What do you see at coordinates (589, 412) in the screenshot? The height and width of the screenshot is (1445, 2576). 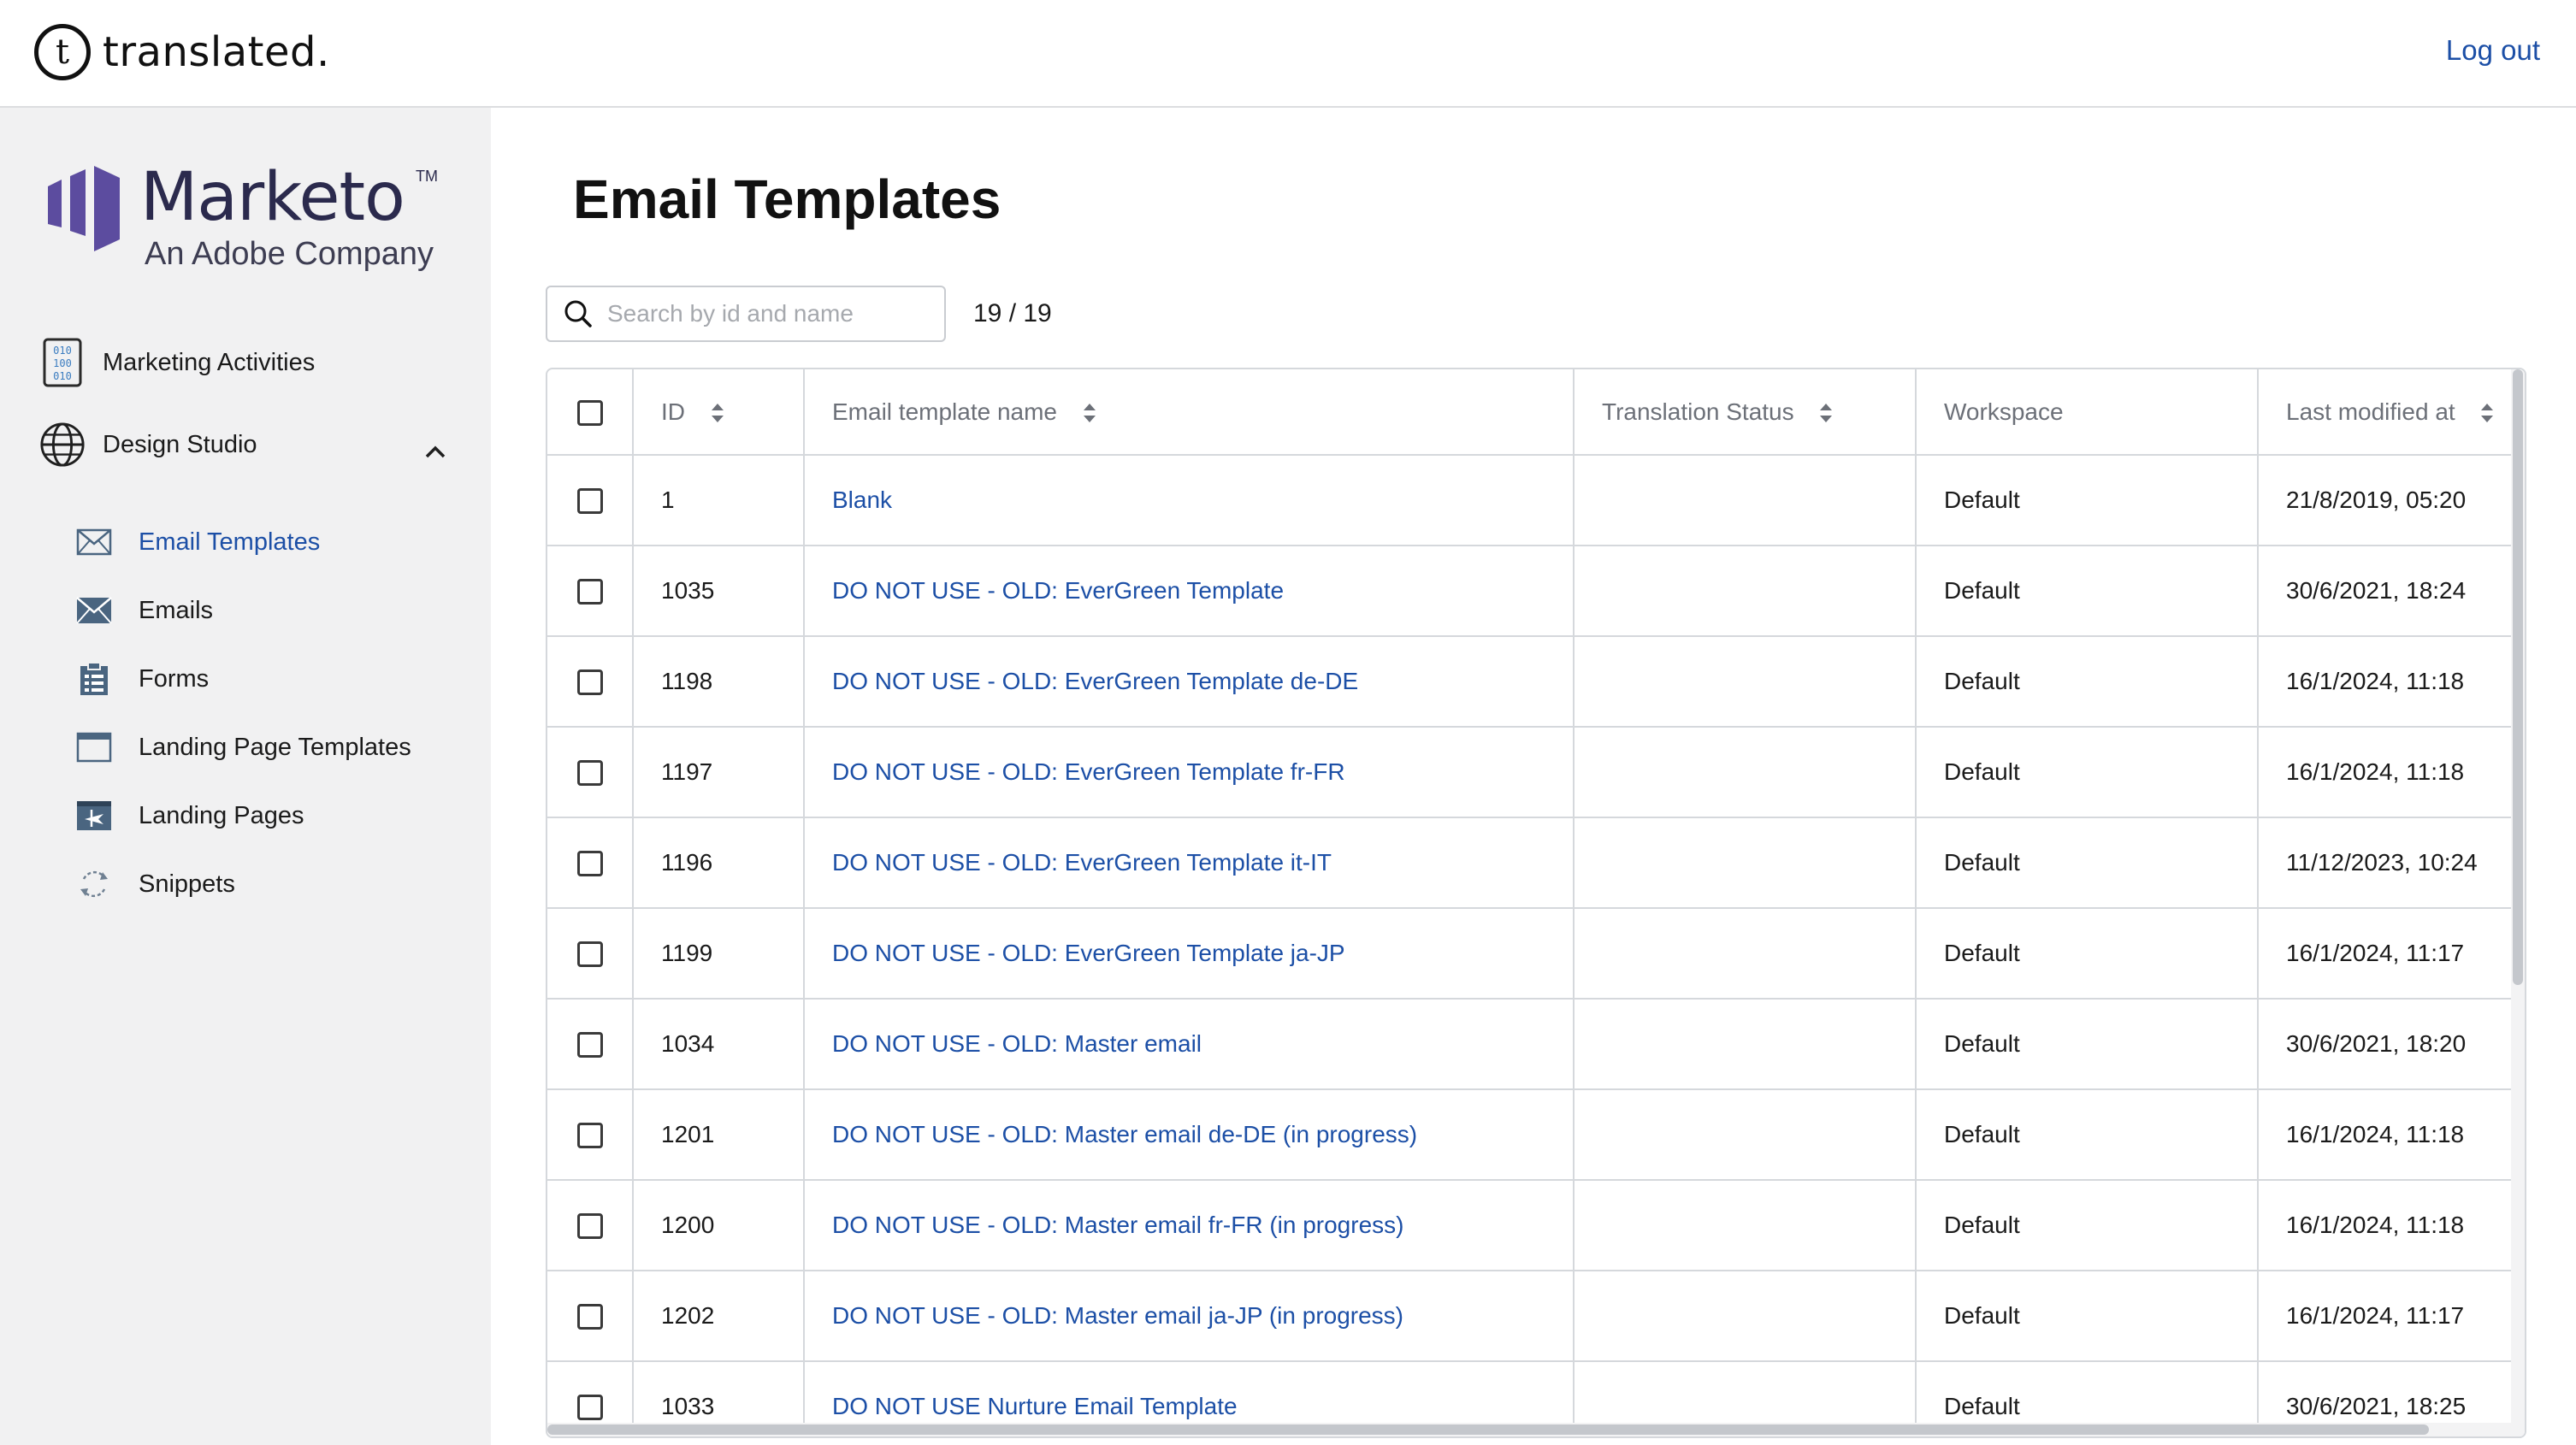 I see `select-all-checkbox` at bounding box center [589, 412].